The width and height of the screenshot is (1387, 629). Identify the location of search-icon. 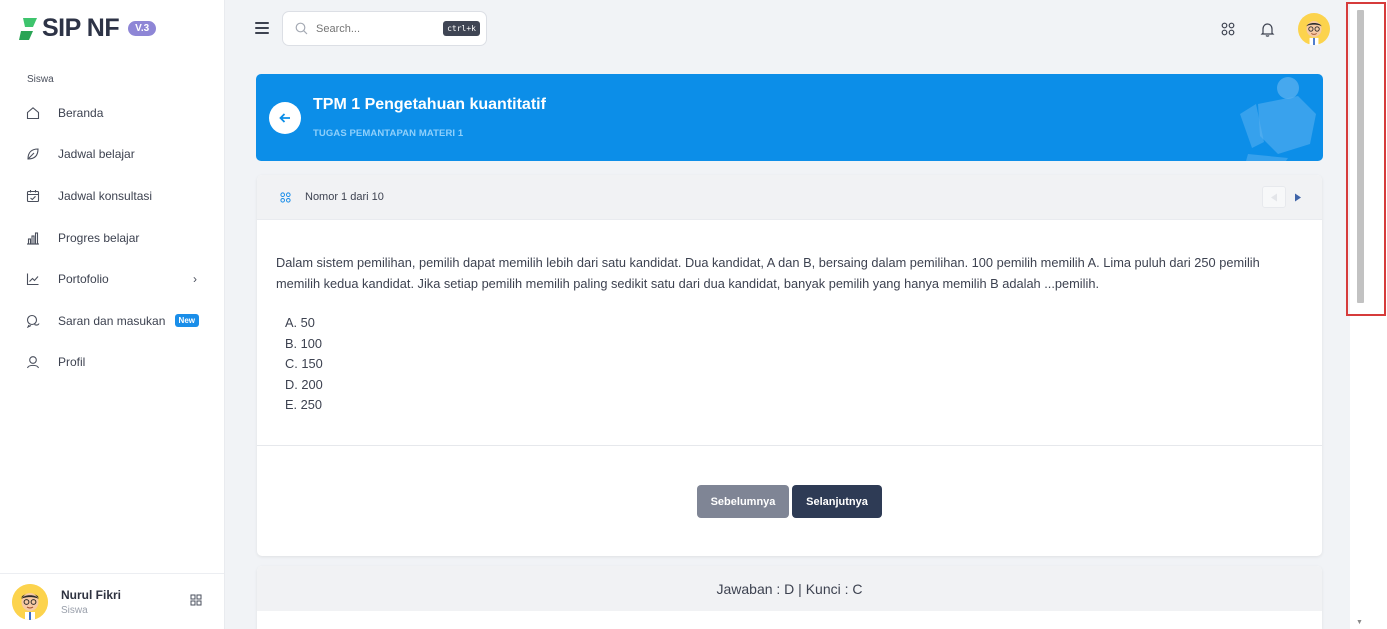
(301, 28).